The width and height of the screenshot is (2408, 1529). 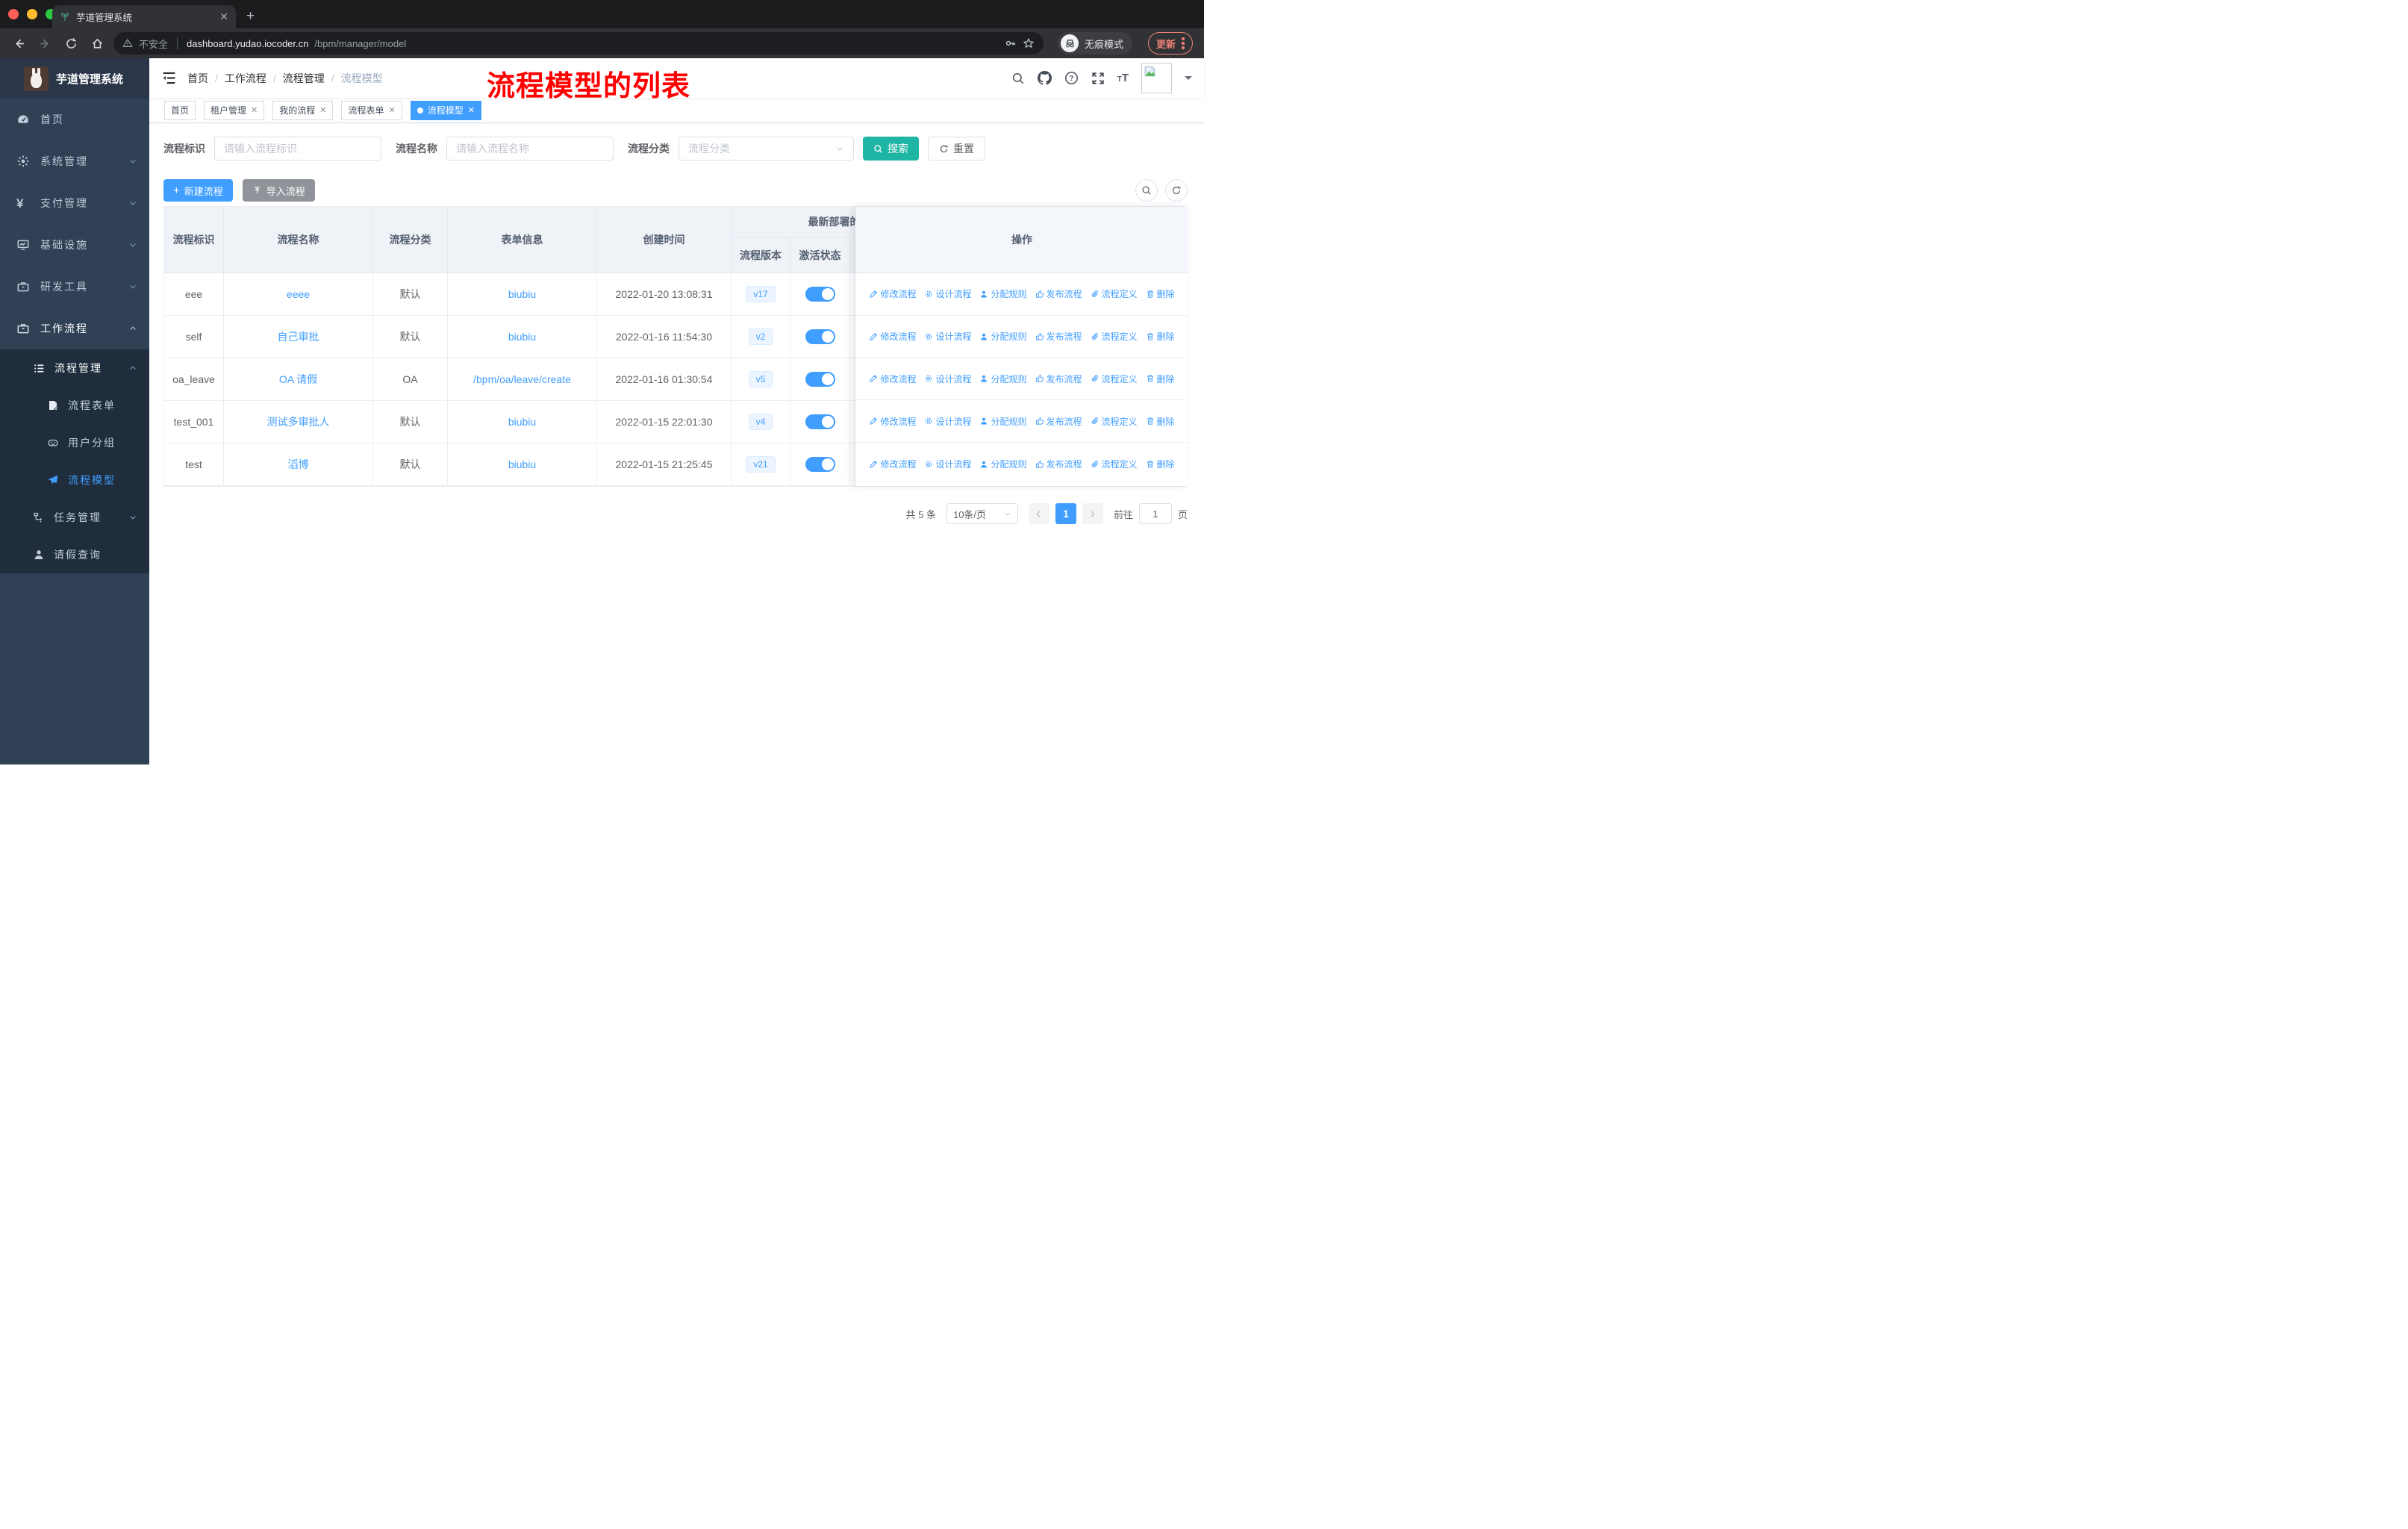 What do you see at coordinates (298, 465) in the screenshot?
I see `cell-name-link: 滔博` at bounding box center [298, 465].